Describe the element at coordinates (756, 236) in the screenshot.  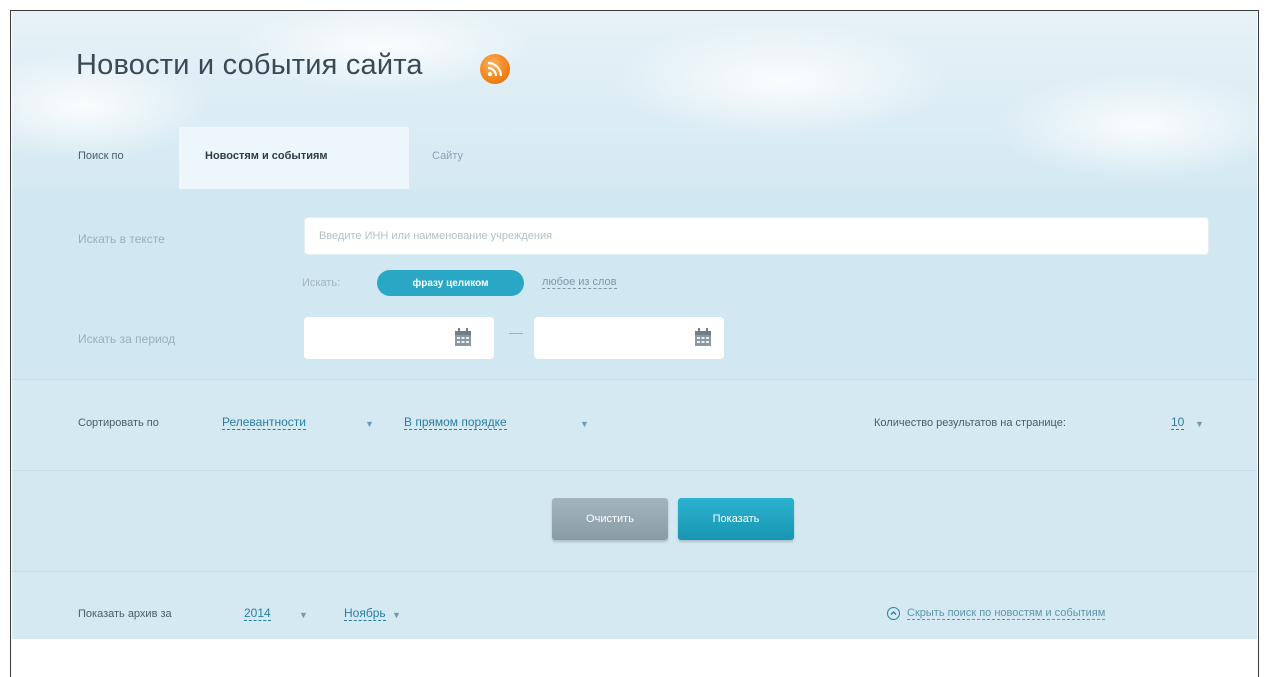
I see `search-text-input` at that location.